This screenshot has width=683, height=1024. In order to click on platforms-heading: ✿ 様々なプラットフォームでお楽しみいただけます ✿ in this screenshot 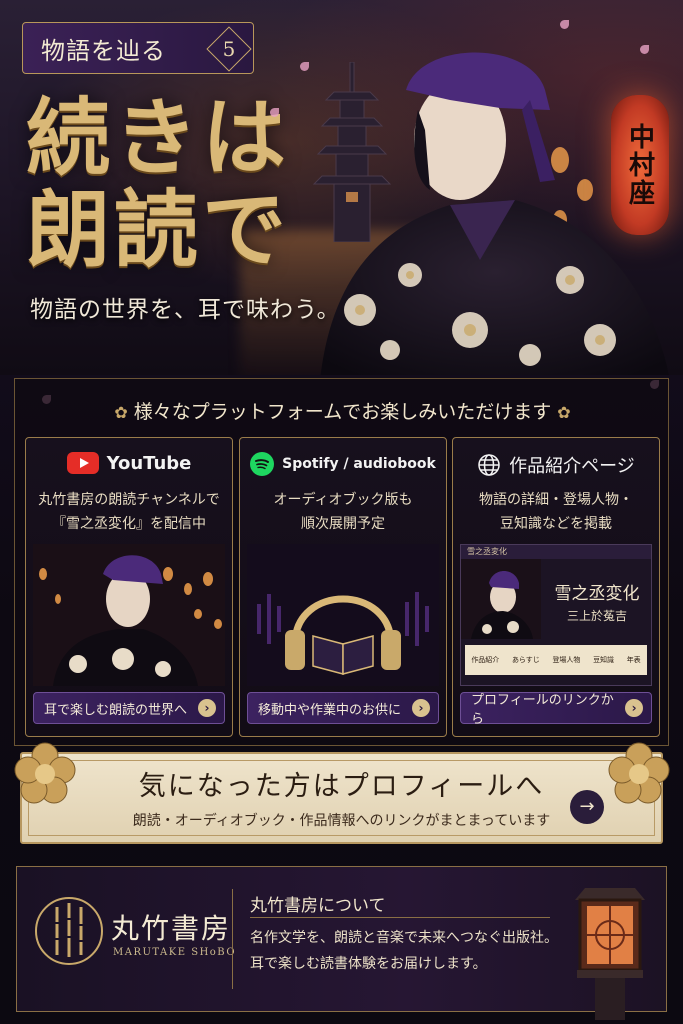, I will do `click(342, 410)`.